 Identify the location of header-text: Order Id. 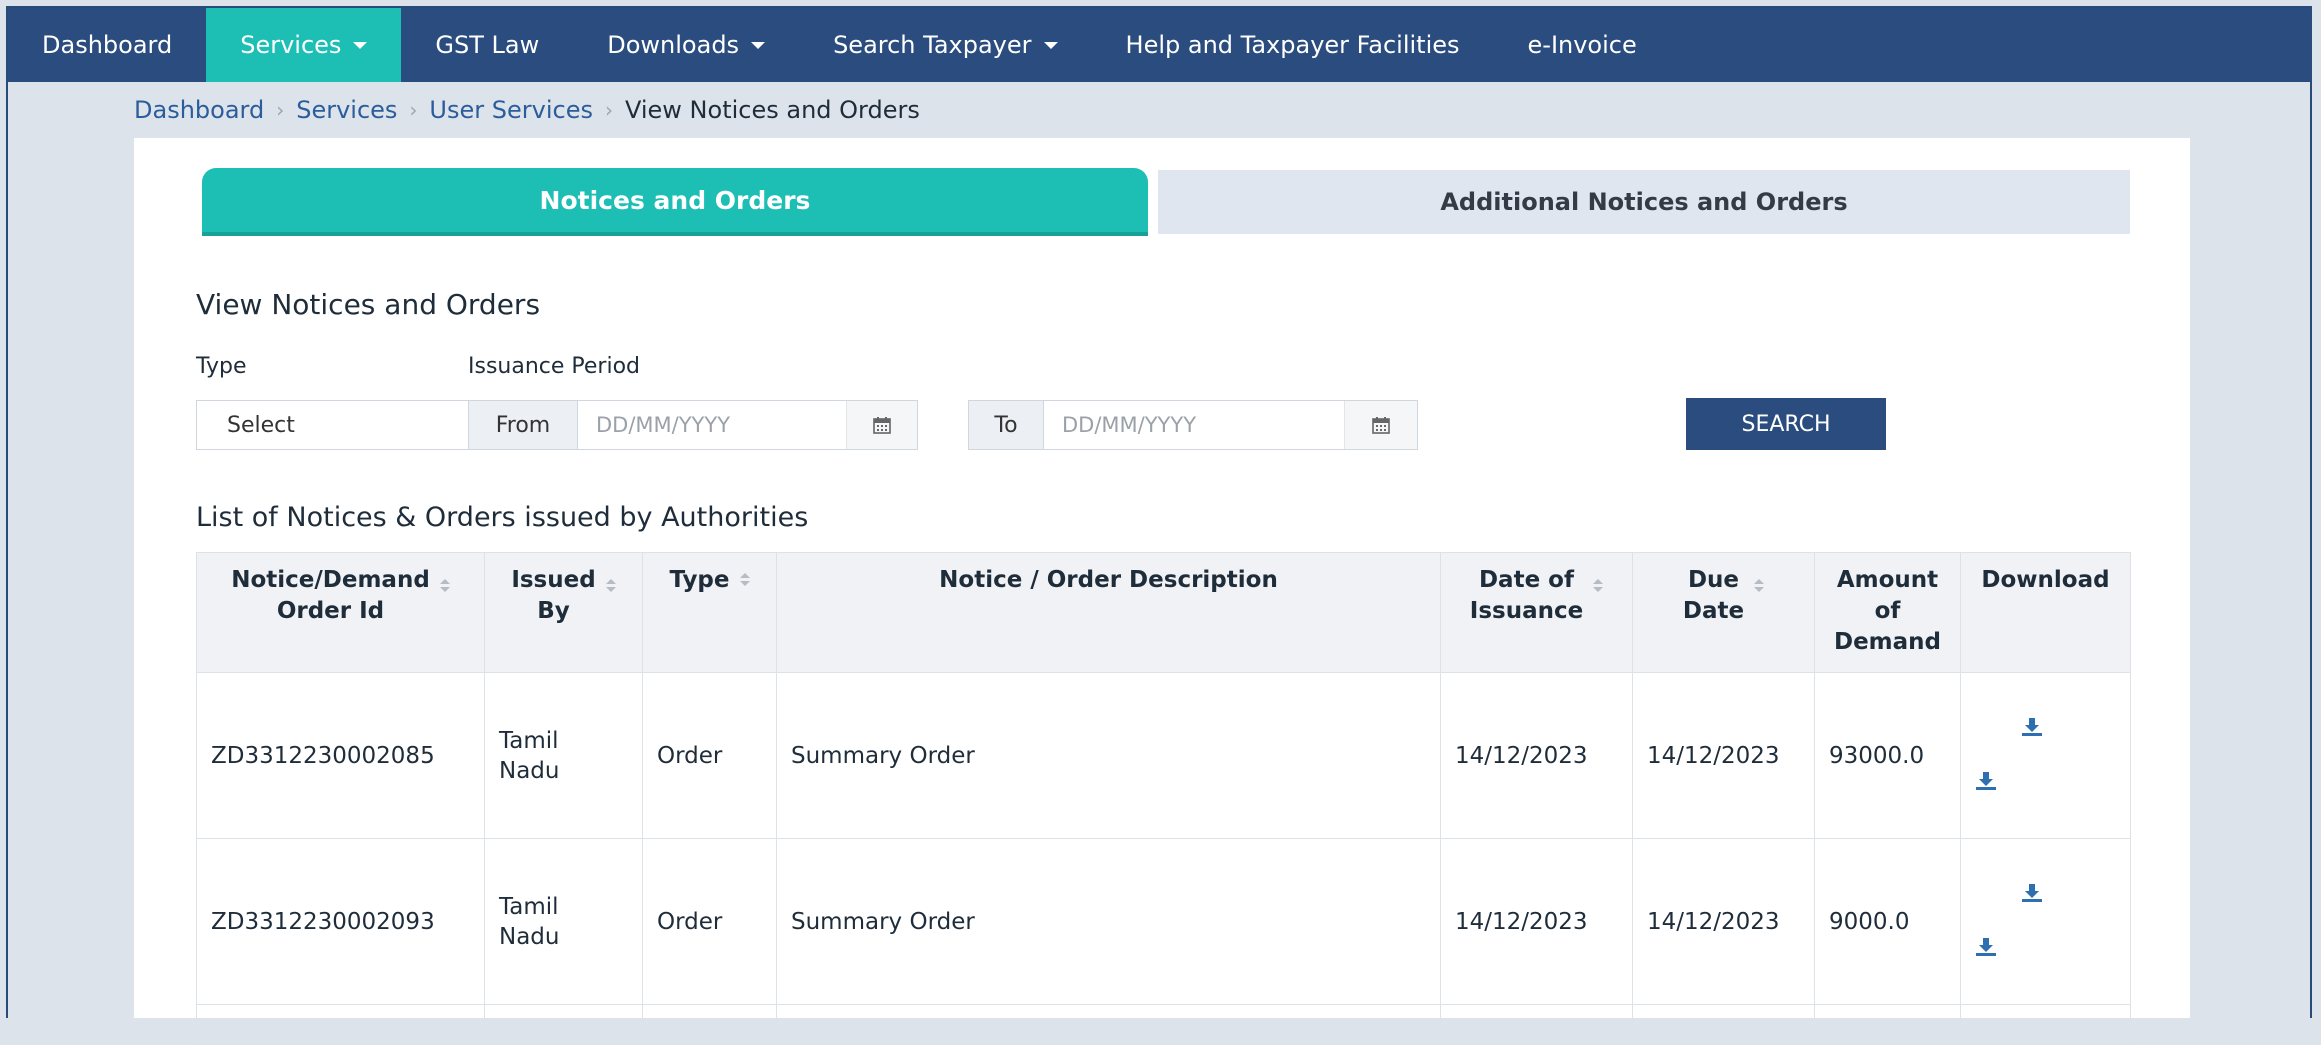
(330, 611).